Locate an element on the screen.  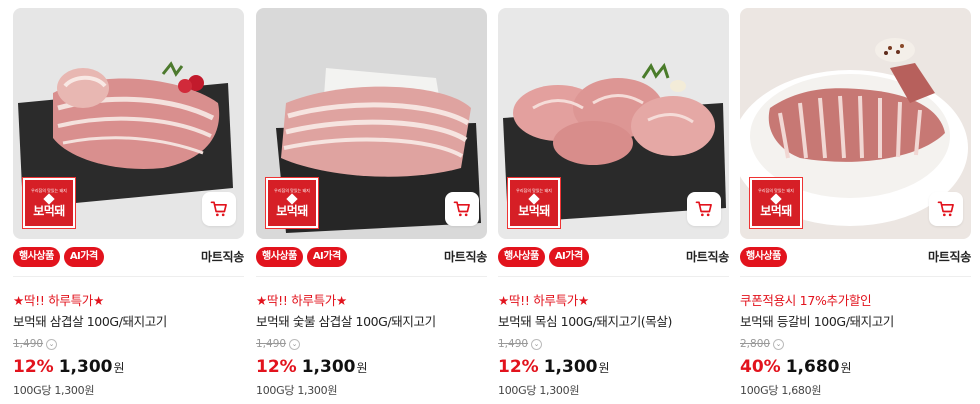
product-name: 보먹돼 삼겹살 100G/돼지고기 is located at coordinates (90, 320).